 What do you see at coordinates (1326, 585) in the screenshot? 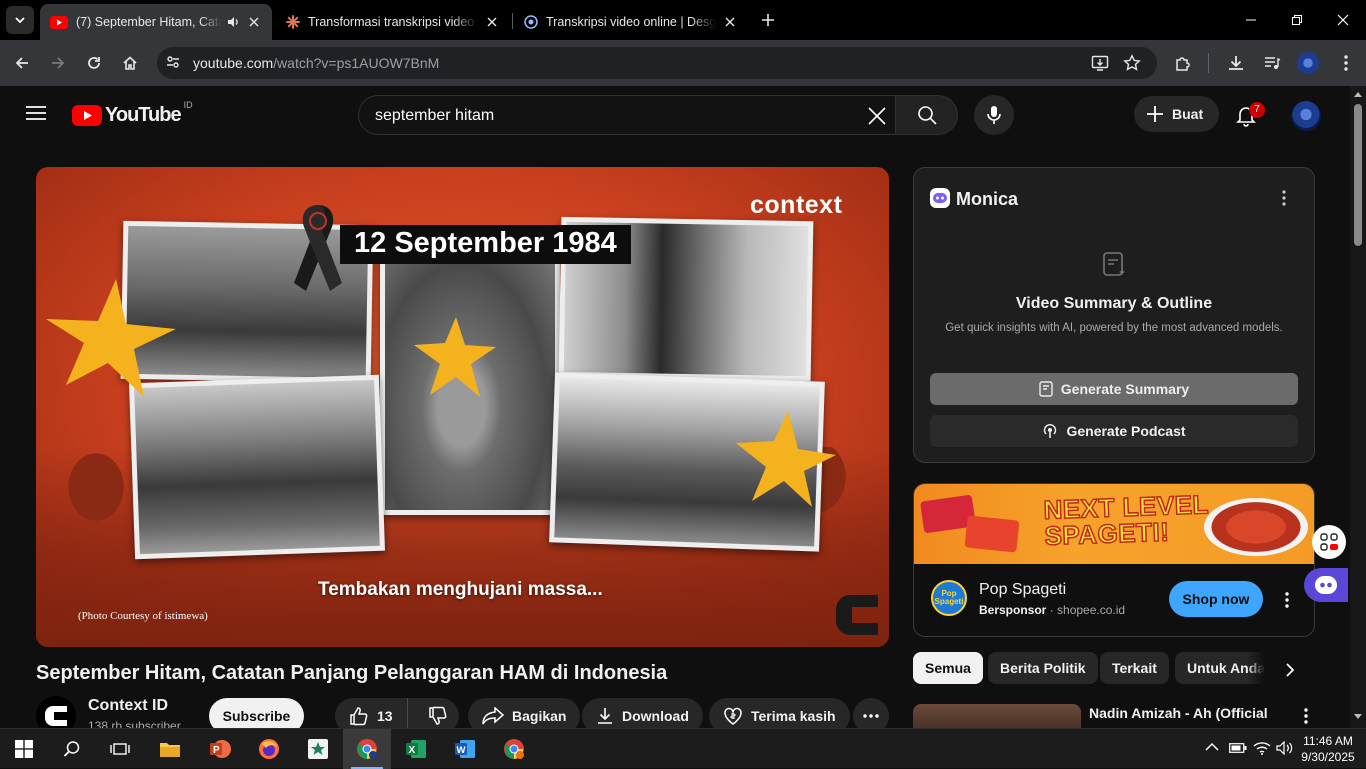
I see `monica-assistant-button` at bounding box center [1326, 585].